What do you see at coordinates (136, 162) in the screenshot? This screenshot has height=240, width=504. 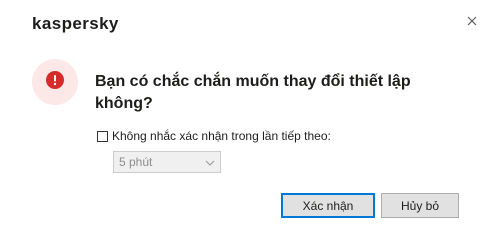 I see `interval-select-value: 5 phút` at bounding box center [136, 162].